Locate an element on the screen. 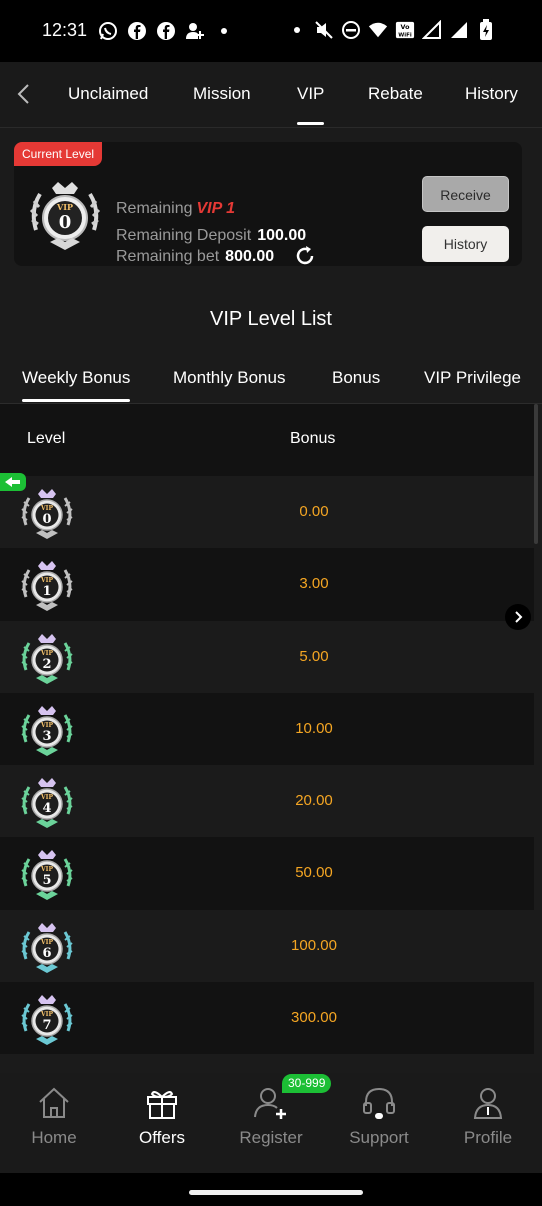 The height and width of the screenshot is (1206, 542). home-gesture-bar is located at coordinates (276, 1192).